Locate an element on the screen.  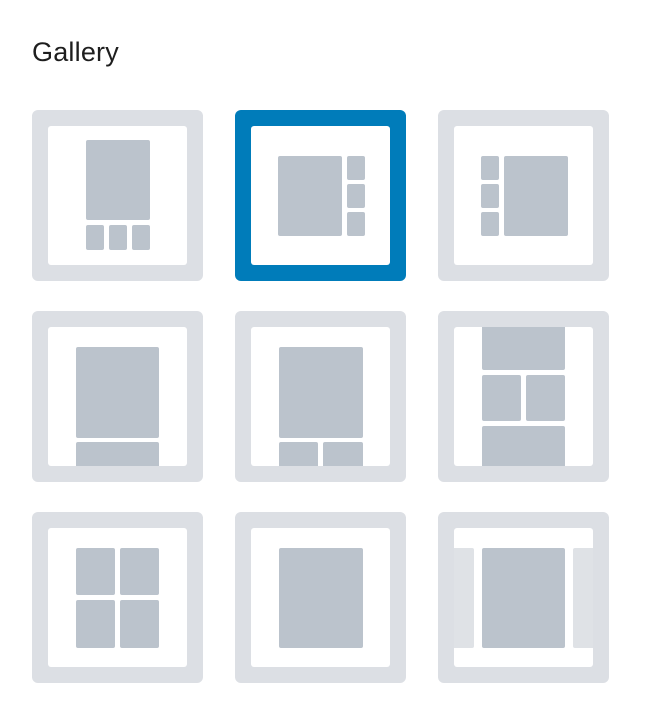
layout-three-left-large-right-icon is located at coordinates (524, 196).